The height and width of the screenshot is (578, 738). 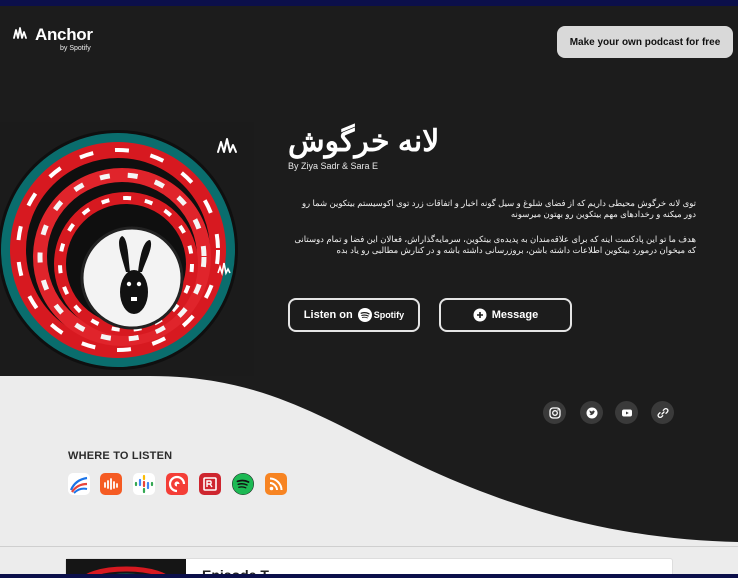 I want to click on youtube-link, so click(x=626, y=412).